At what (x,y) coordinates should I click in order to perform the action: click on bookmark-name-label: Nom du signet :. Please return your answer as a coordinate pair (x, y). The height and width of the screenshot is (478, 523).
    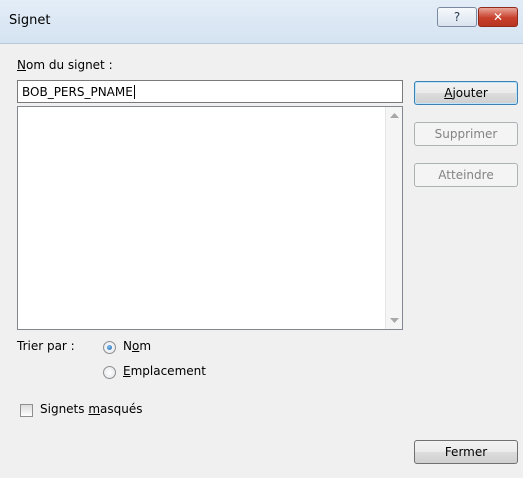
    Looking at the image, I should click on (65, 65).